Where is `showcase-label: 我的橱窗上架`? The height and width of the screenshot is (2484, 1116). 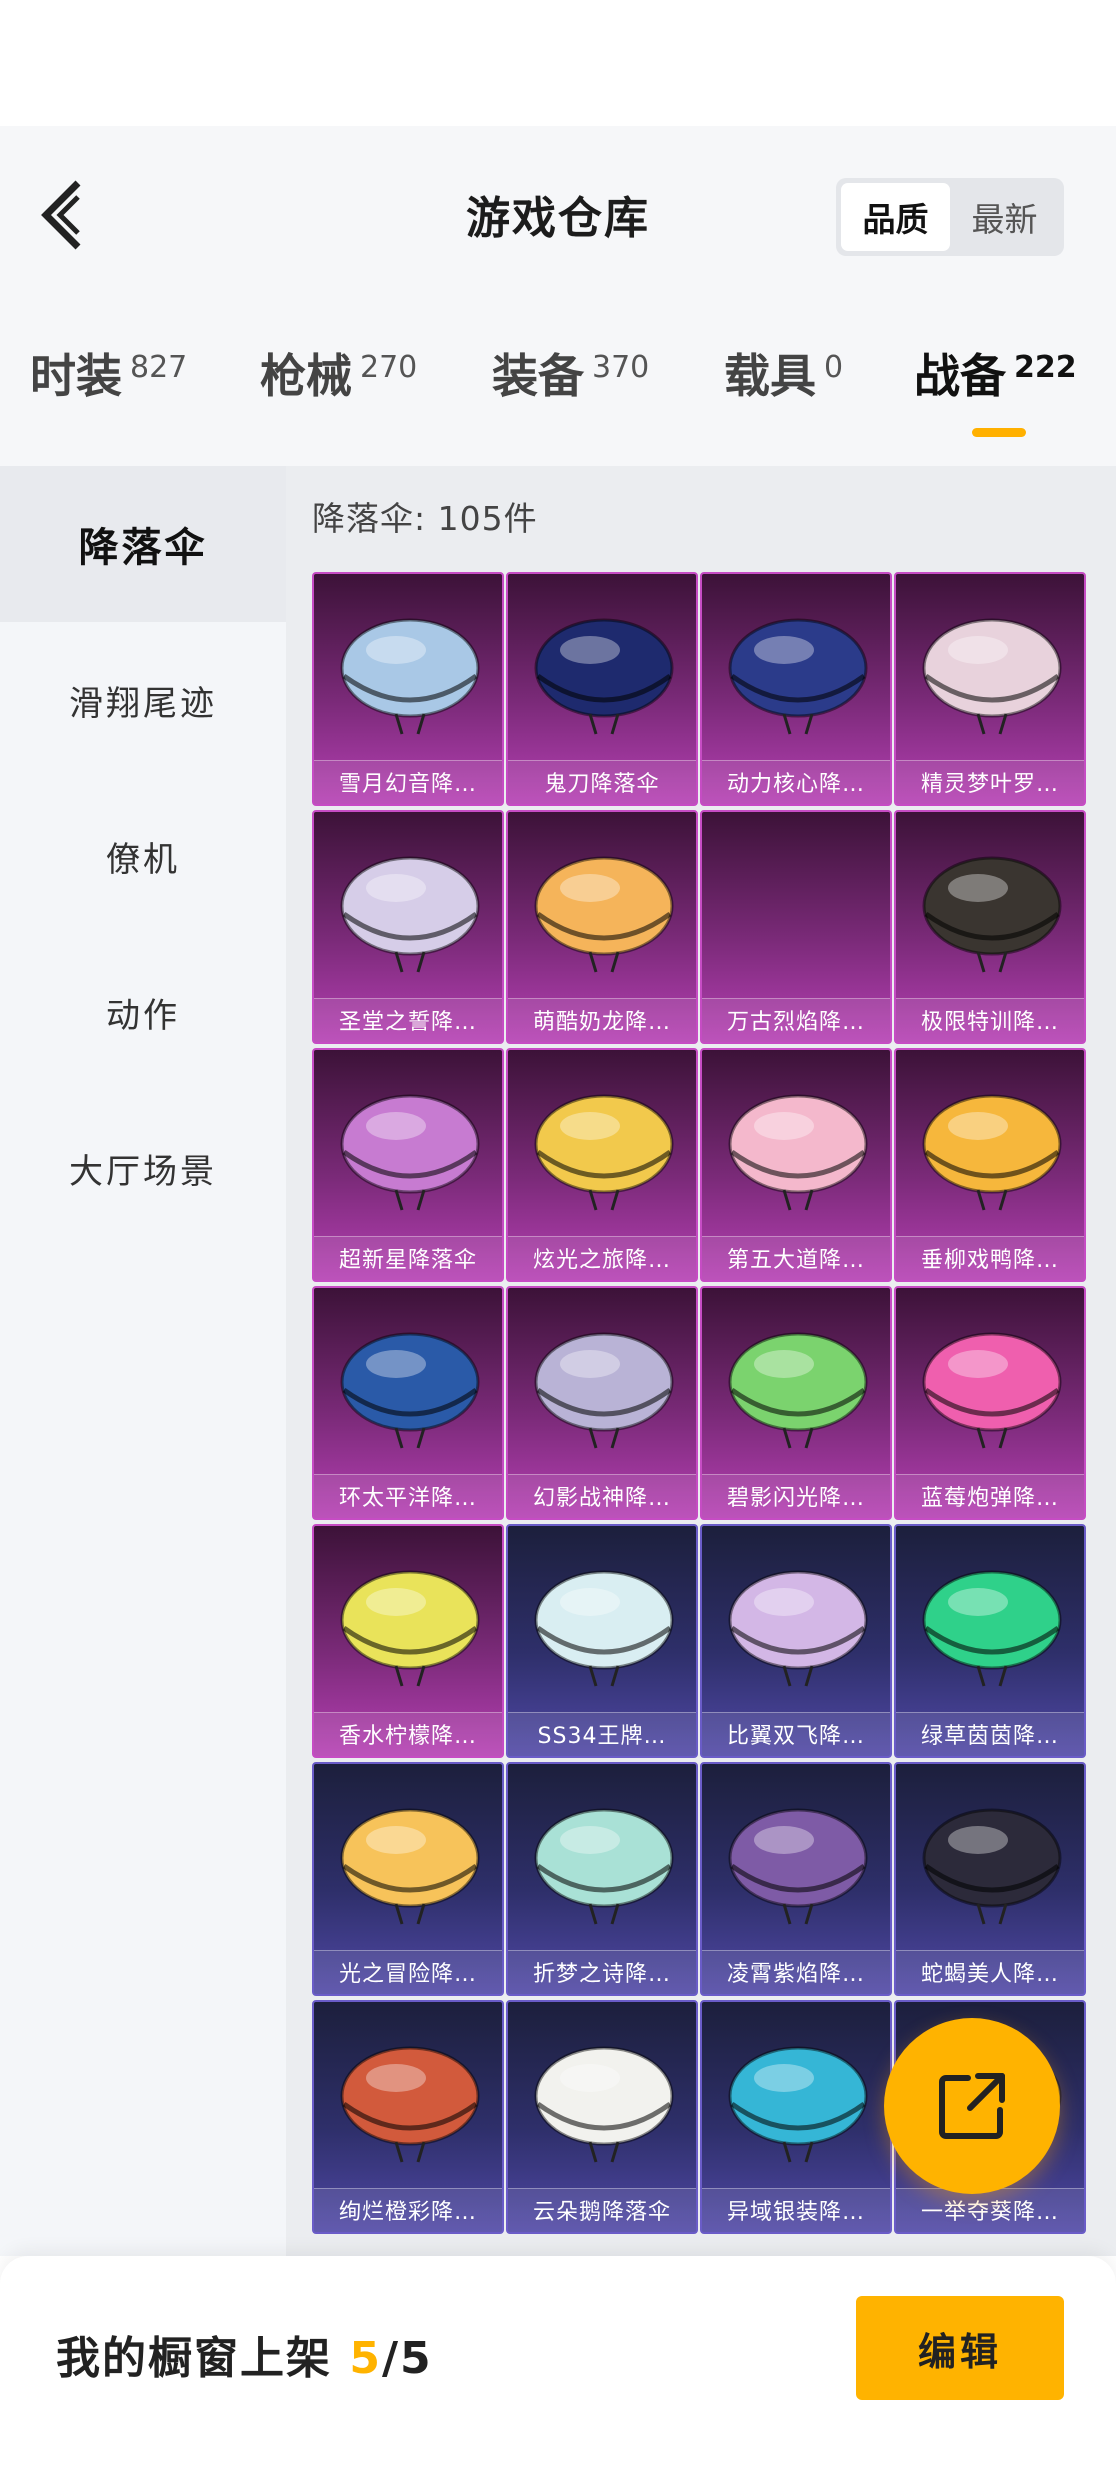 showcase-label: 我的橱窗上架 is located at coordinates (194, 2358).